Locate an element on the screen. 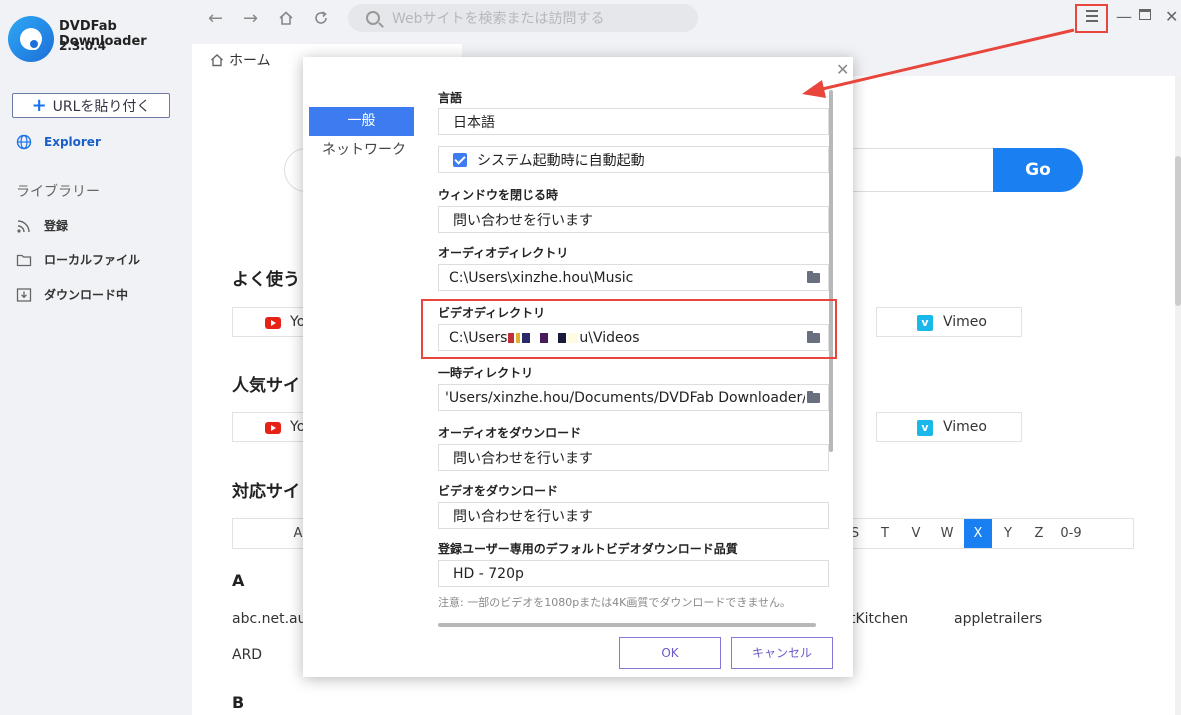 The image size is (1181, 715). sidebar-item-local-files: ローカルファイル is located at coordinates (78, 259).